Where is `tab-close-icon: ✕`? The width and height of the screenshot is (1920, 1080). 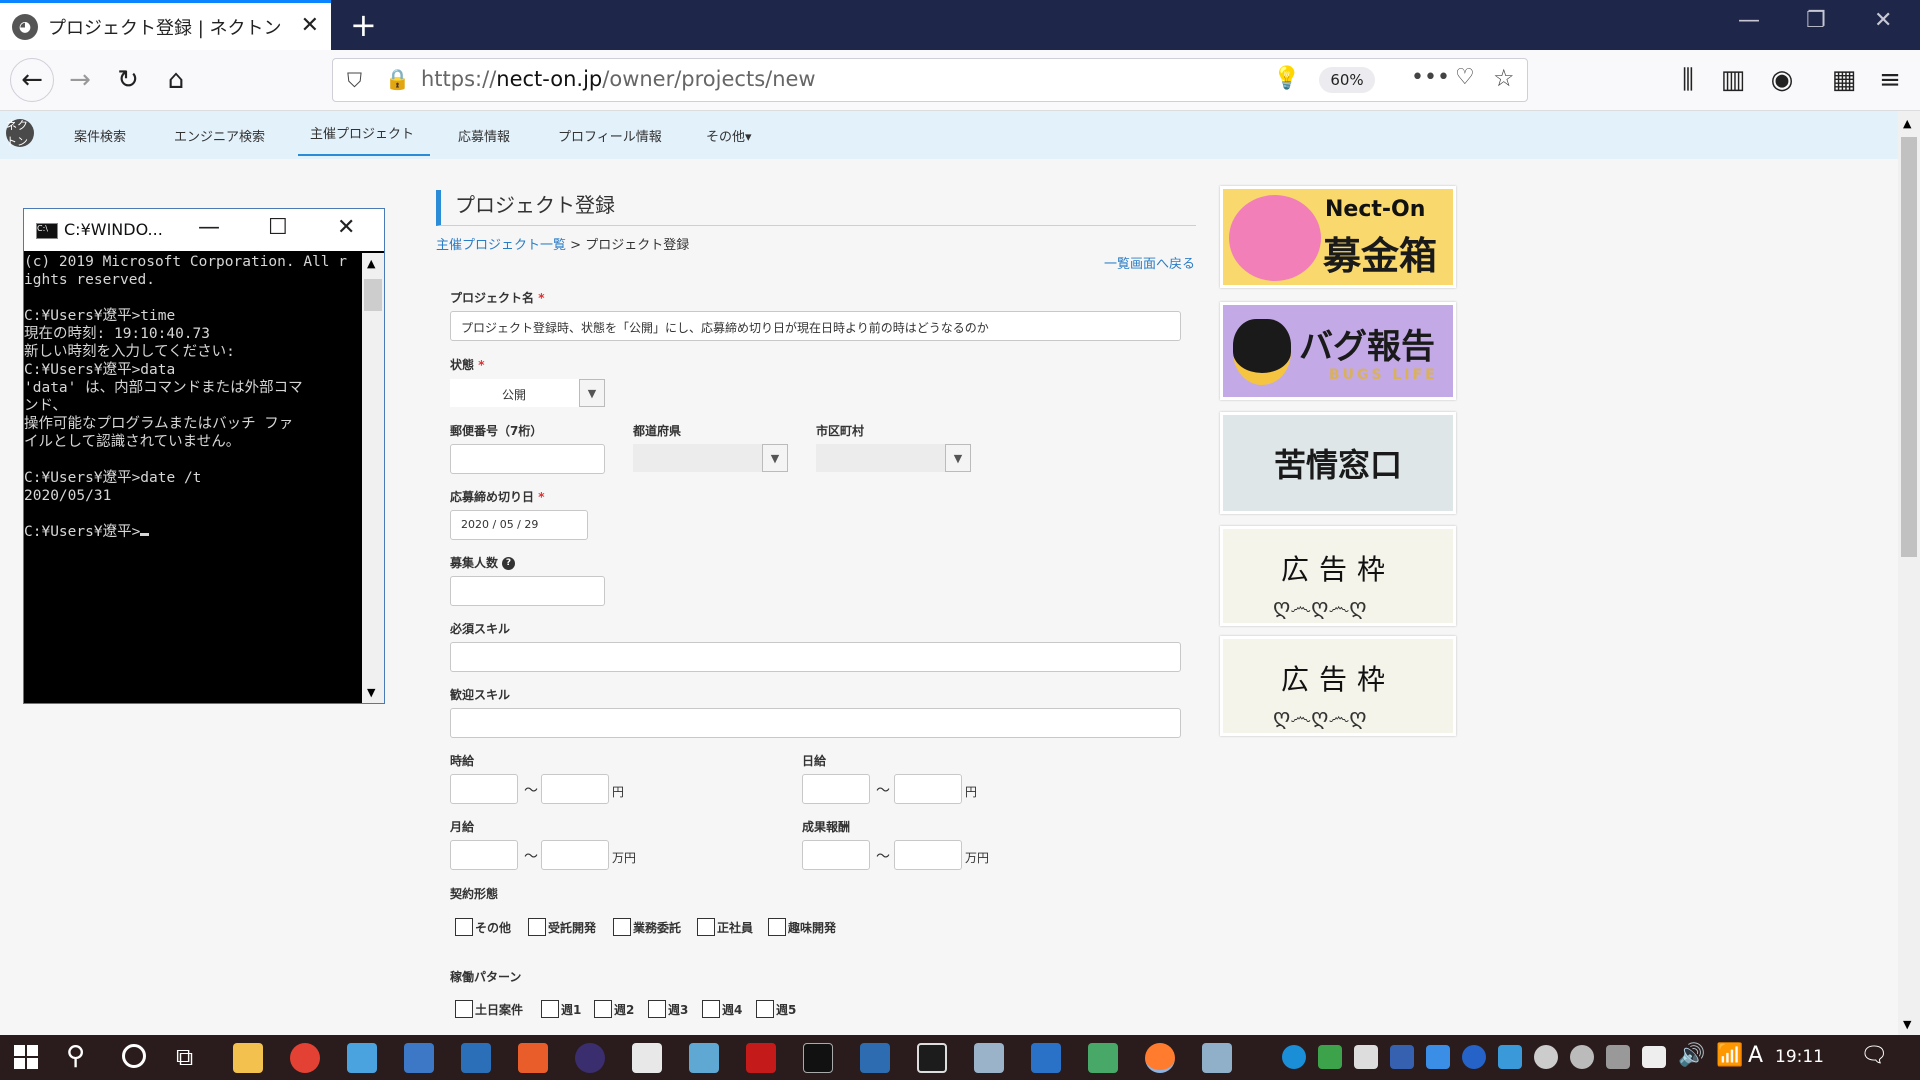
tab-close-icon: ✕ is located at coordinates (310, 25).